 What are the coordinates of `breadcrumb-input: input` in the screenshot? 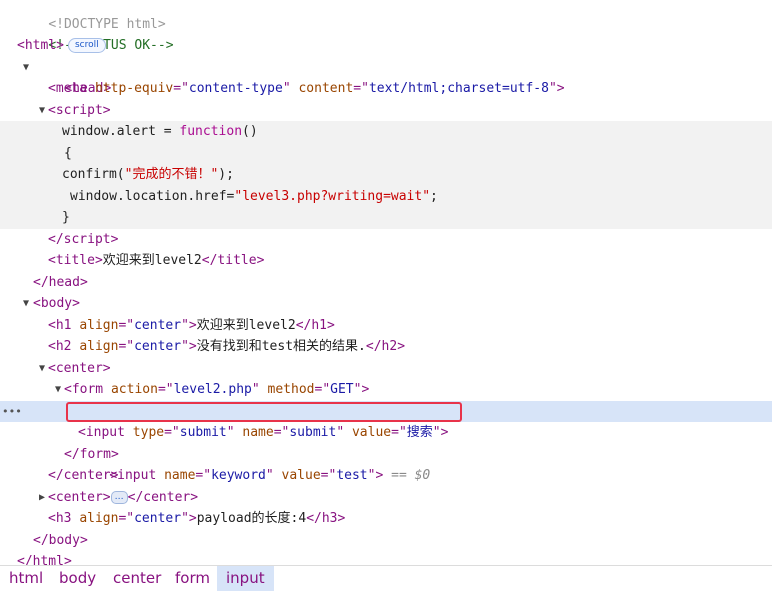 It's located at (245, 578).